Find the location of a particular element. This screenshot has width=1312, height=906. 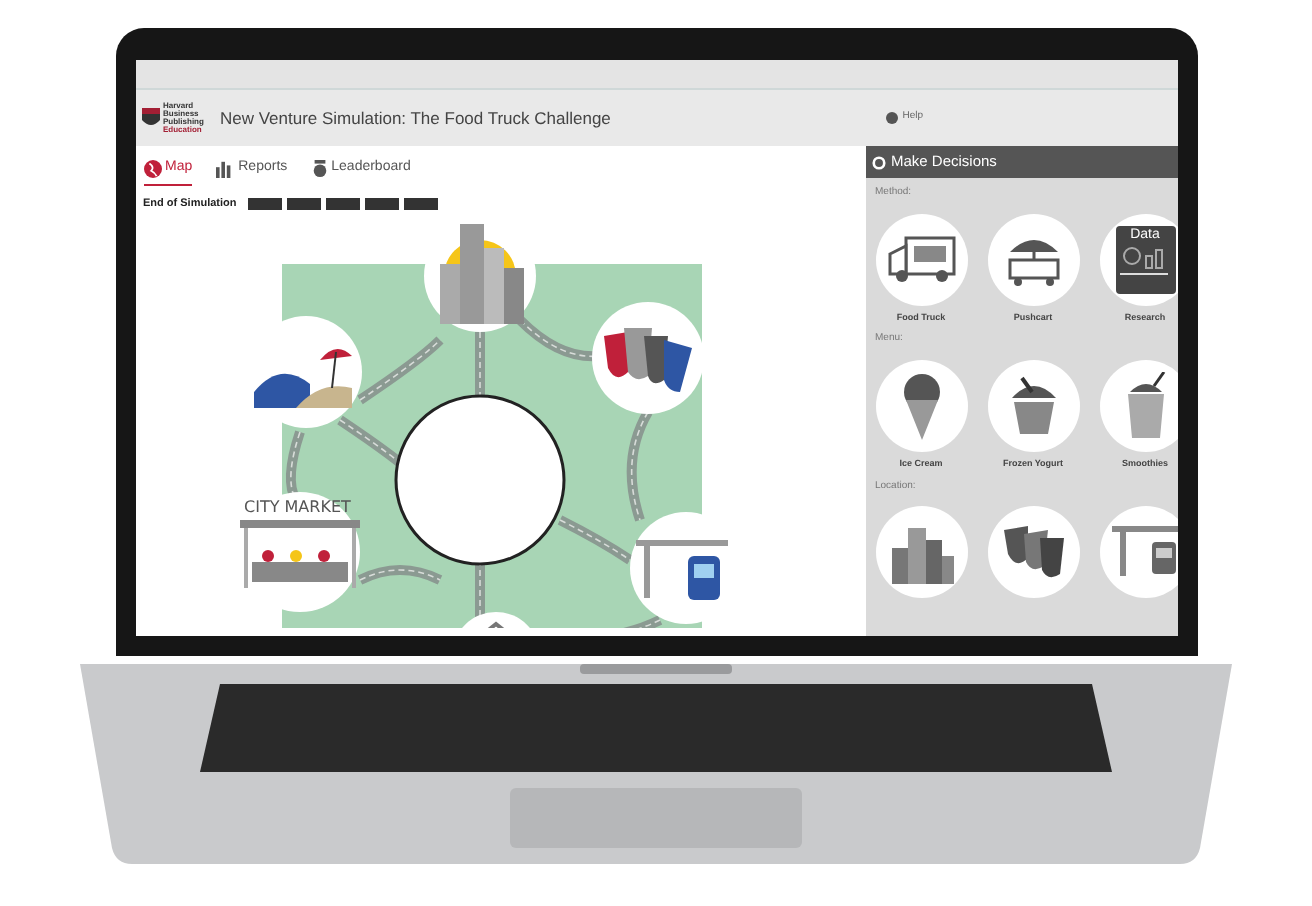

market-sign-text: CITY MARKET is located at coordinates (296, 506).